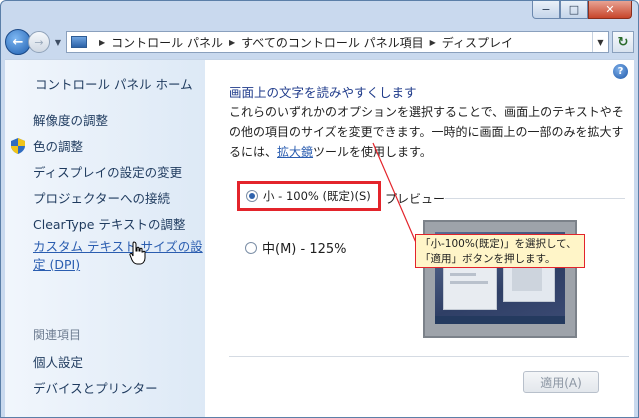 This screenshot has width=639, height=418. I want to click on minimize-button: −, so click(546, 10).